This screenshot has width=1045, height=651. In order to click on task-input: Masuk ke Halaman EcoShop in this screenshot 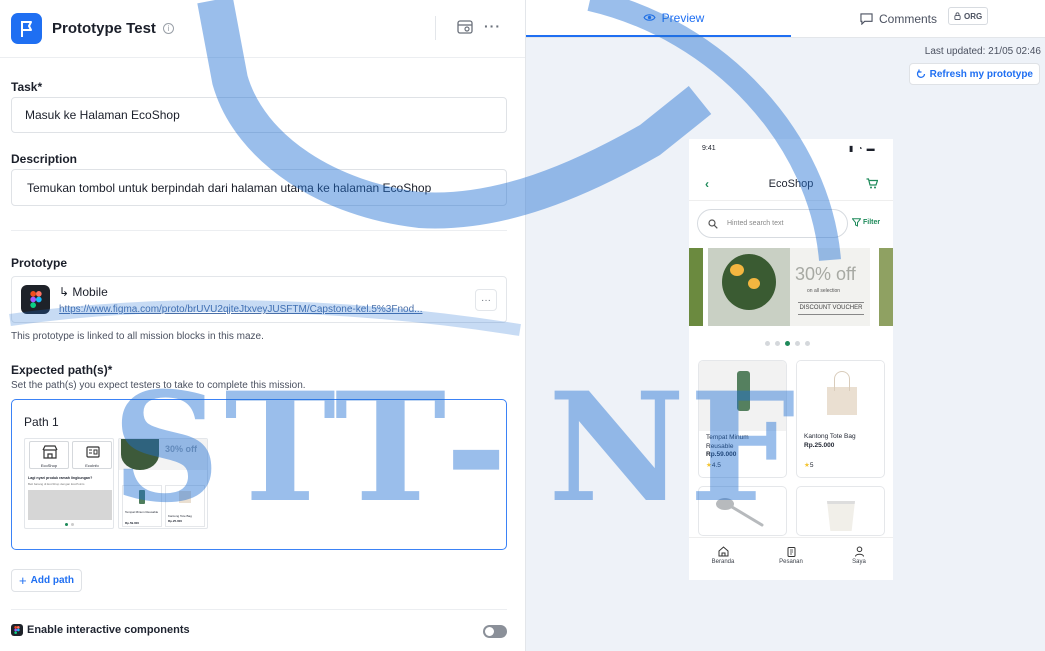, I will do `click(259, 115)`.